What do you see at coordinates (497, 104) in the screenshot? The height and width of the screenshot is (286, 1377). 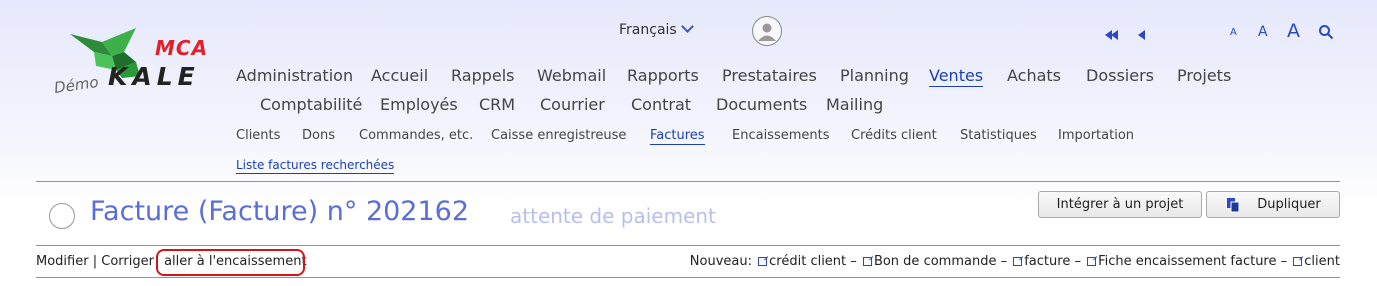 I see `menu-crm: CRM` at bounding box center [497, 104].